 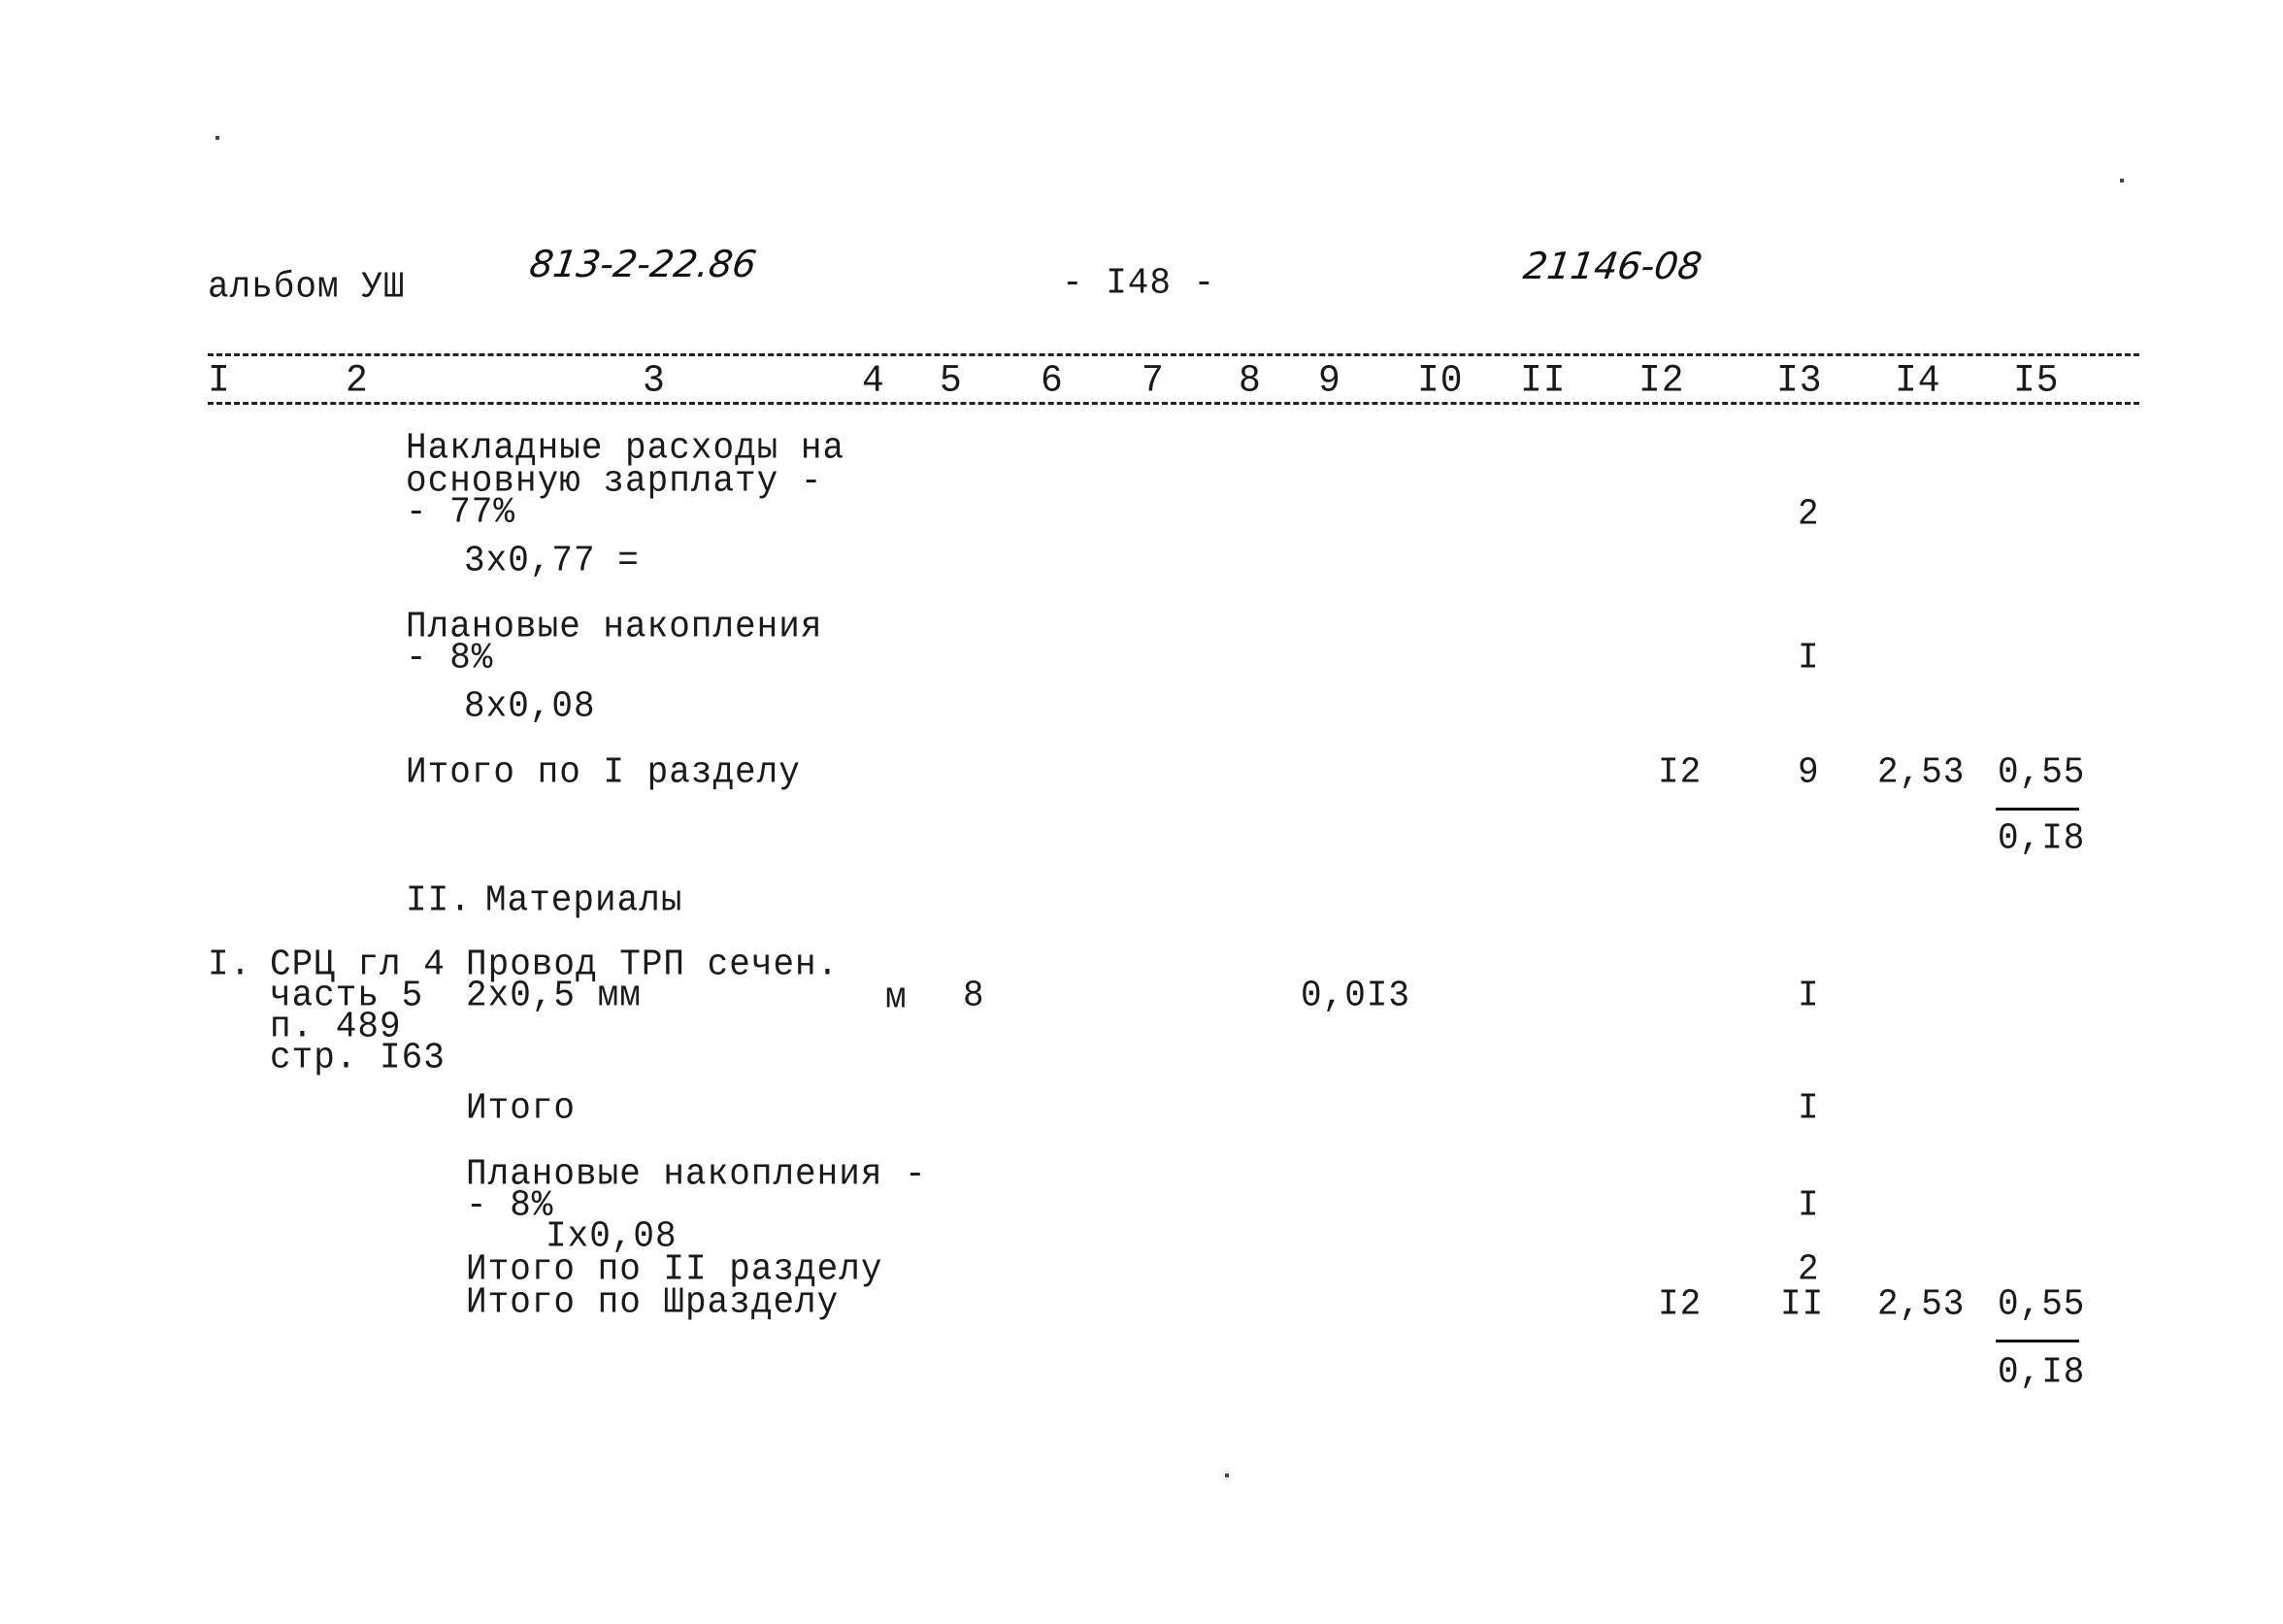 What do you see at coordinates (1809, 1204) in the screenshot?
I see `planned-savings2-col13: I` at bounding box center [1809, 1204].